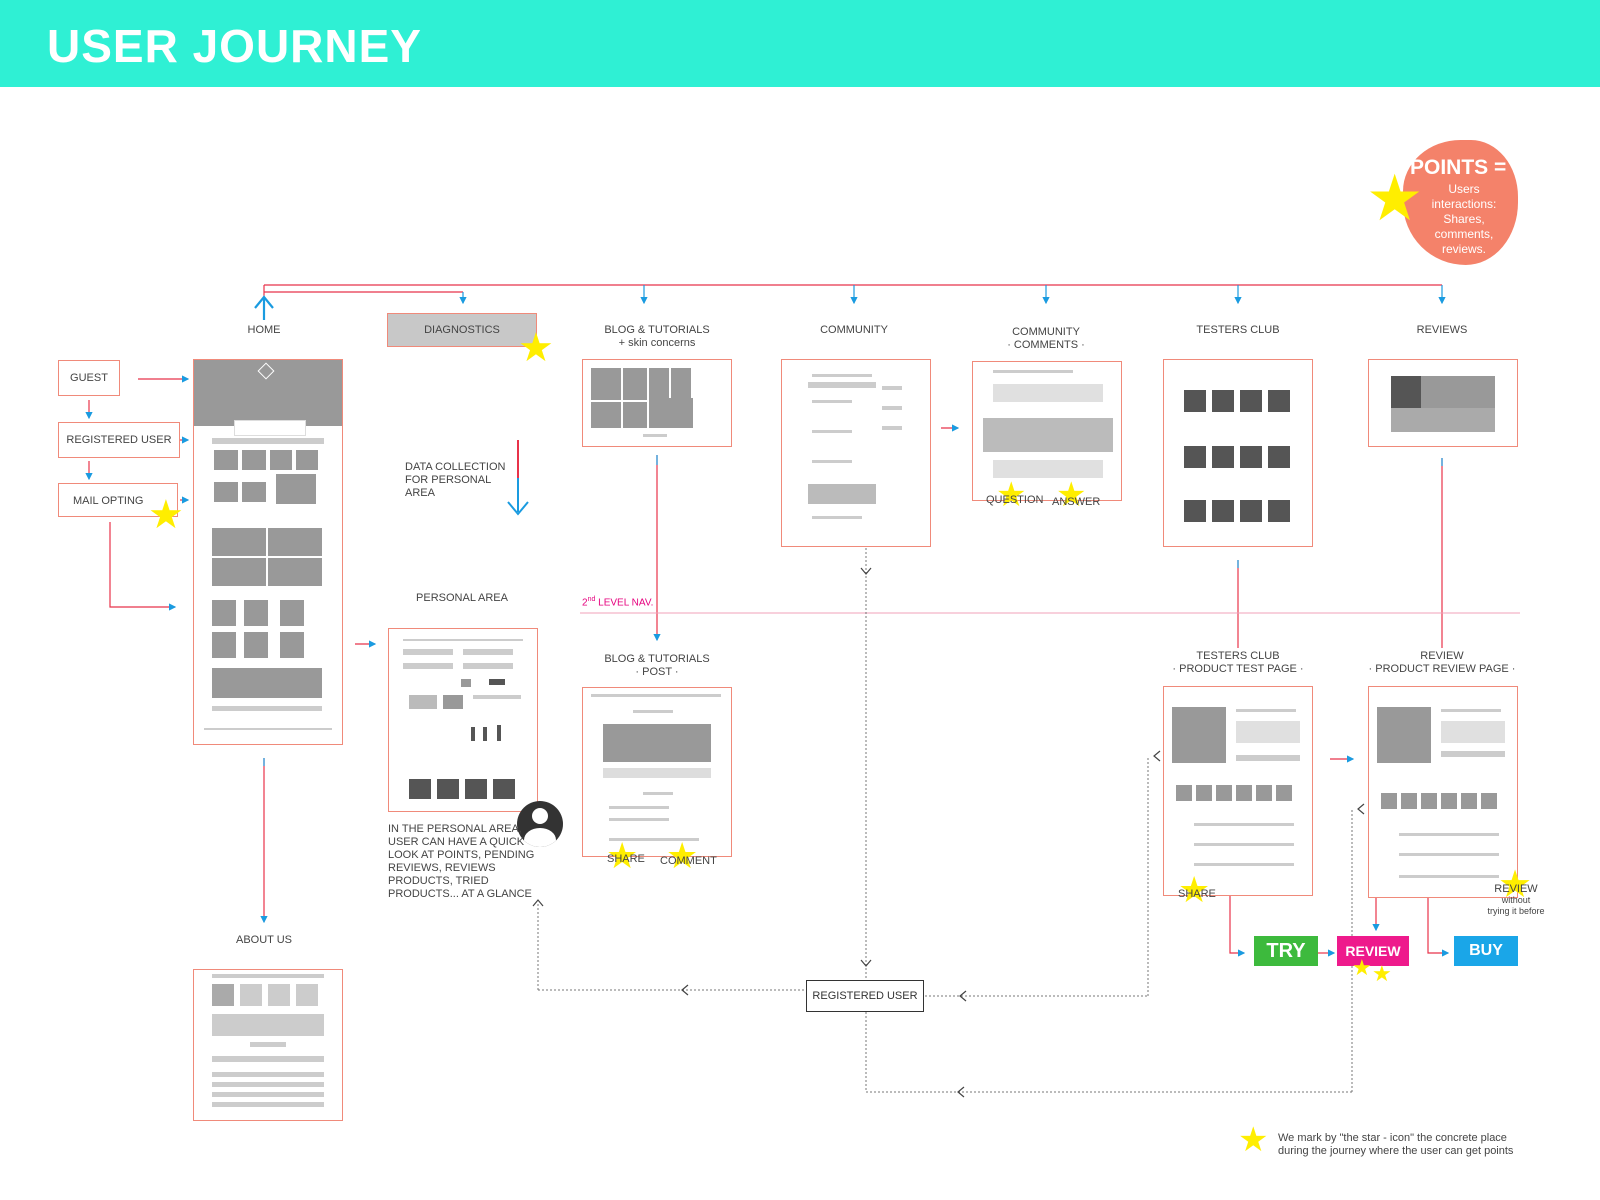 This screenshot has height=1200, width=1600. I want to click on label-home: HOME, so click(264, 330).